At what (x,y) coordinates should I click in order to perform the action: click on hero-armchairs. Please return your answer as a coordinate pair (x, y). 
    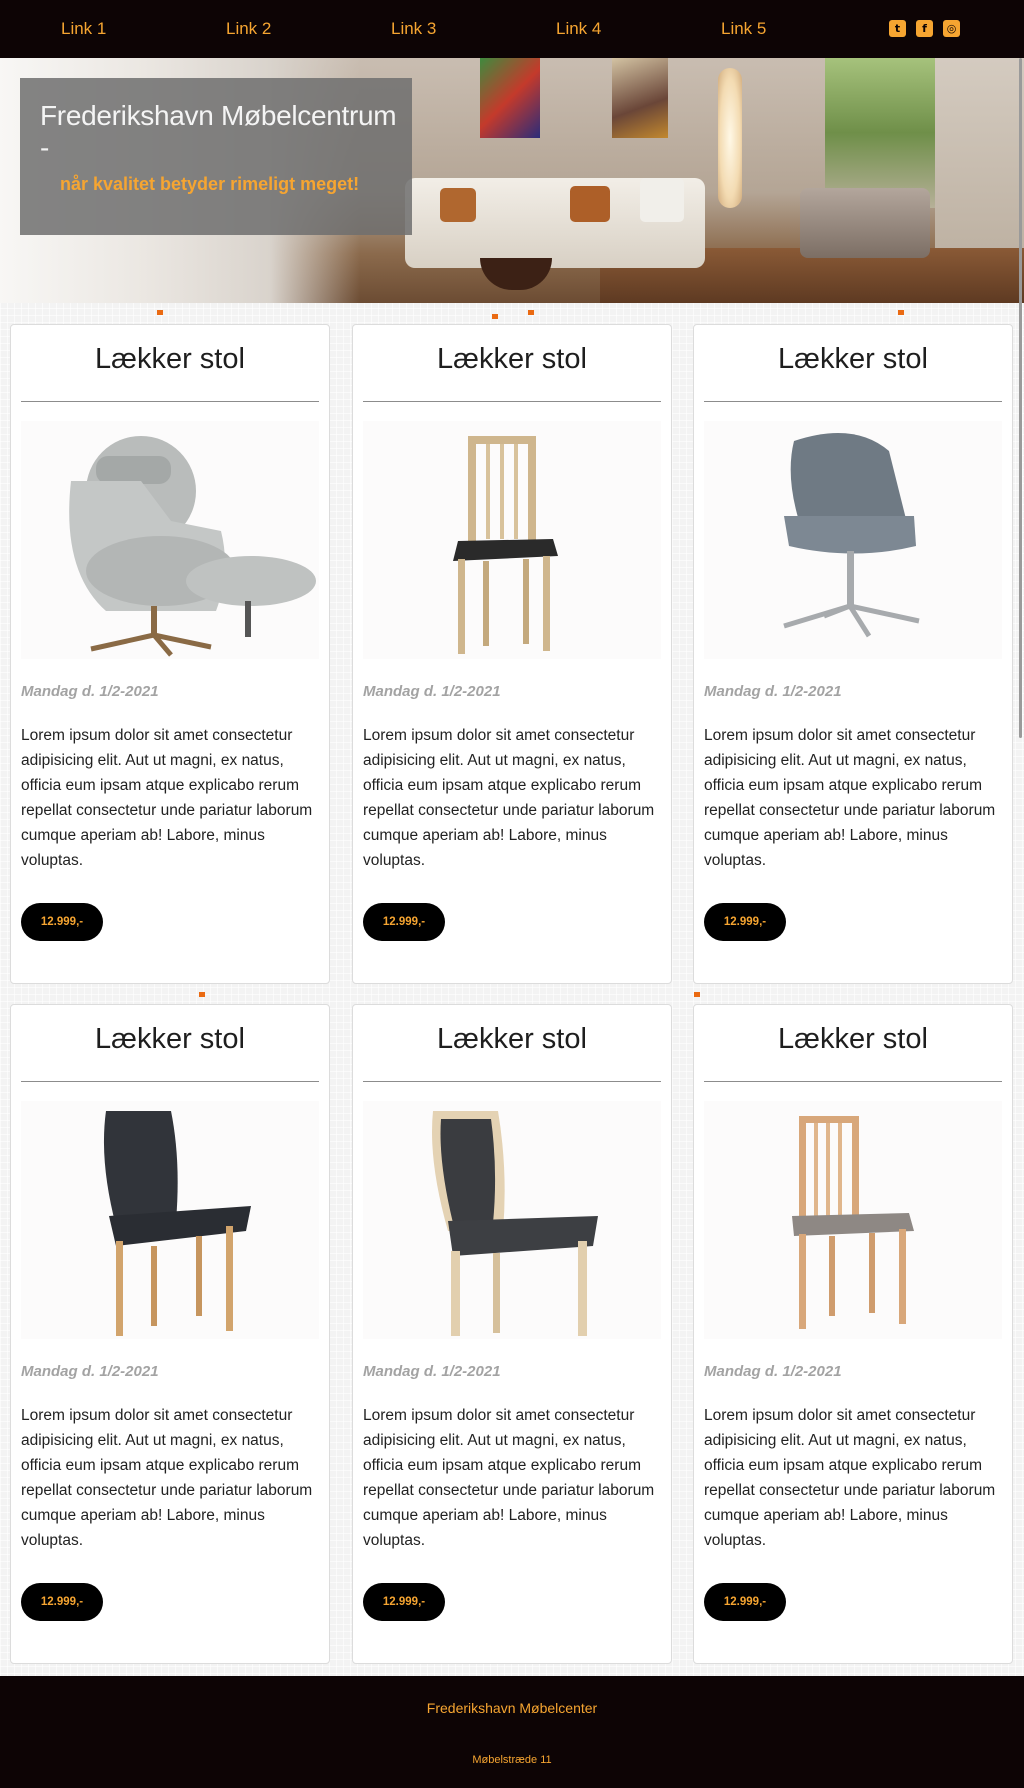
    Looking at the image, I should click on (865, 223).